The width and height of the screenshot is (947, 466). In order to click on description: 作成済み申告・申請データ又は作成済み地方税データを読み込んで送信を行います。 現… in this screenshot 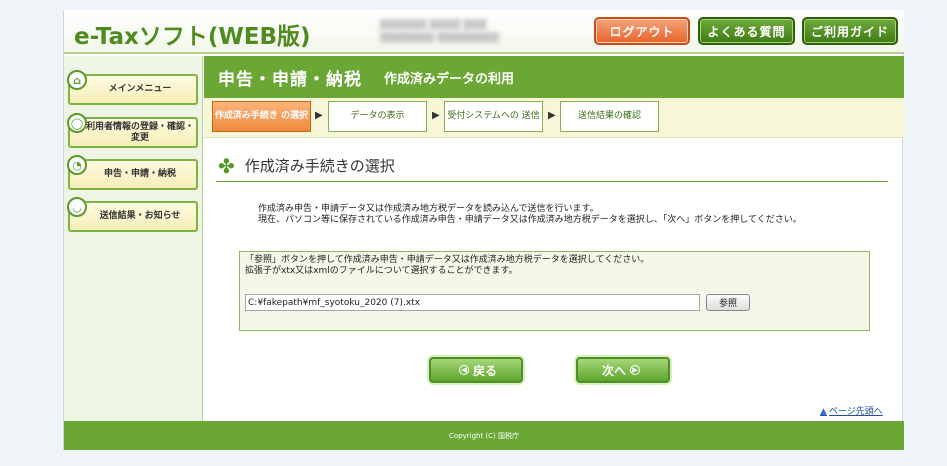, I will do `click(578, 215)`.